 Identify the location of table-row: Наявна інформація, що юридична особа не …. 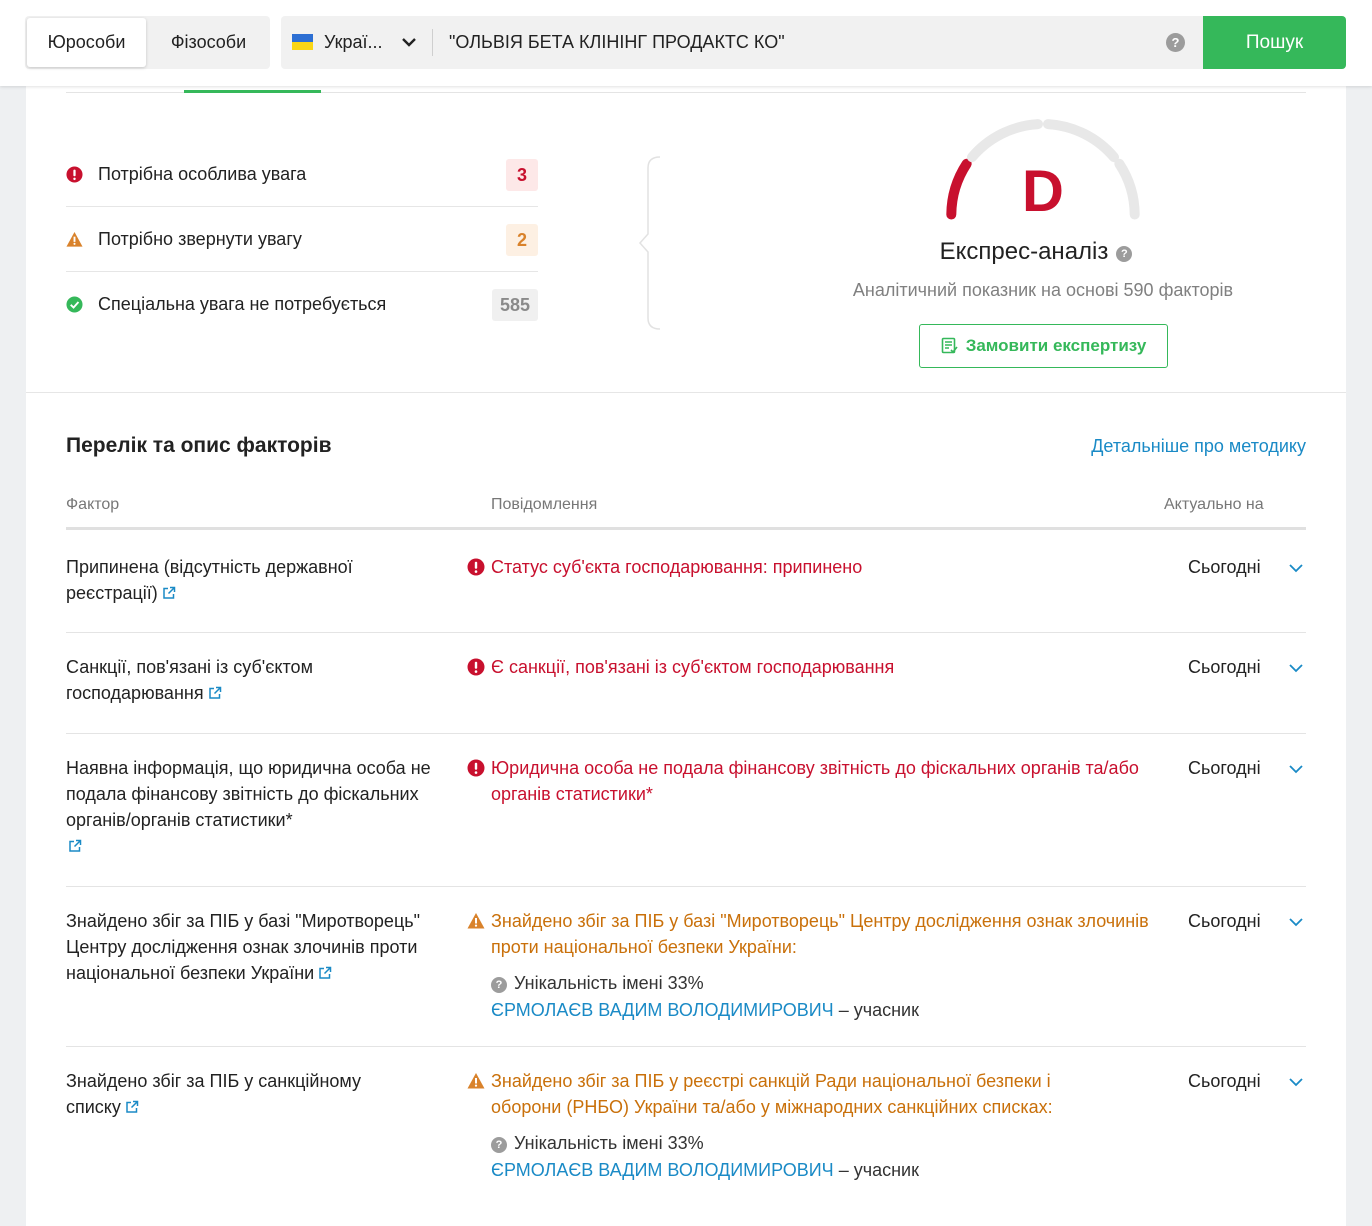
(686, 821).